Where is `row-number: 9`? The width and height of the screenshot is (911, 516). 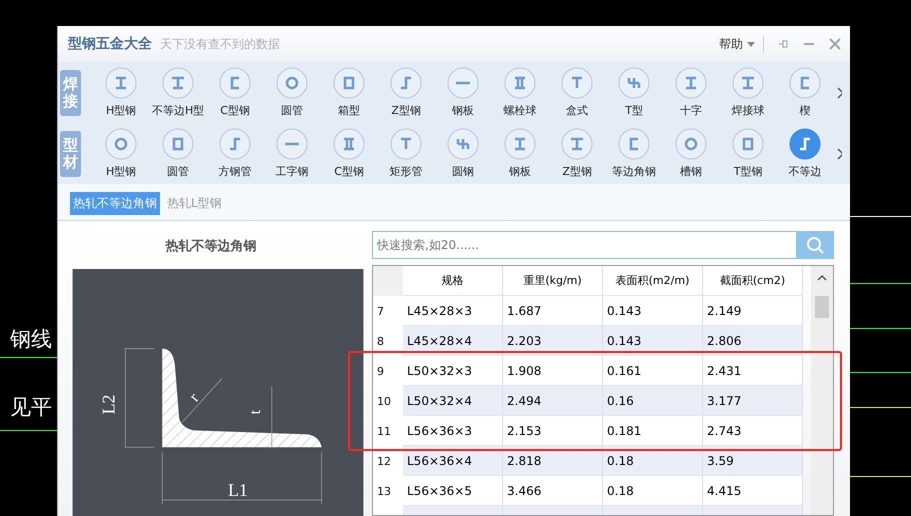 row-number: 9 is located at coordinates (380, 372).